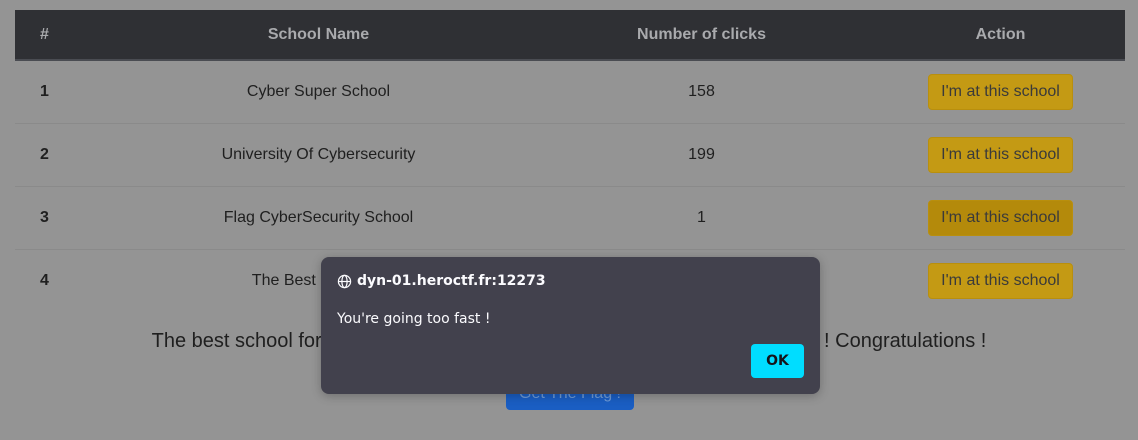 The image size is (1138, 440). I want to click on dialog-title: dyn-01.heroctf.fr:12273, so click(441, 281).